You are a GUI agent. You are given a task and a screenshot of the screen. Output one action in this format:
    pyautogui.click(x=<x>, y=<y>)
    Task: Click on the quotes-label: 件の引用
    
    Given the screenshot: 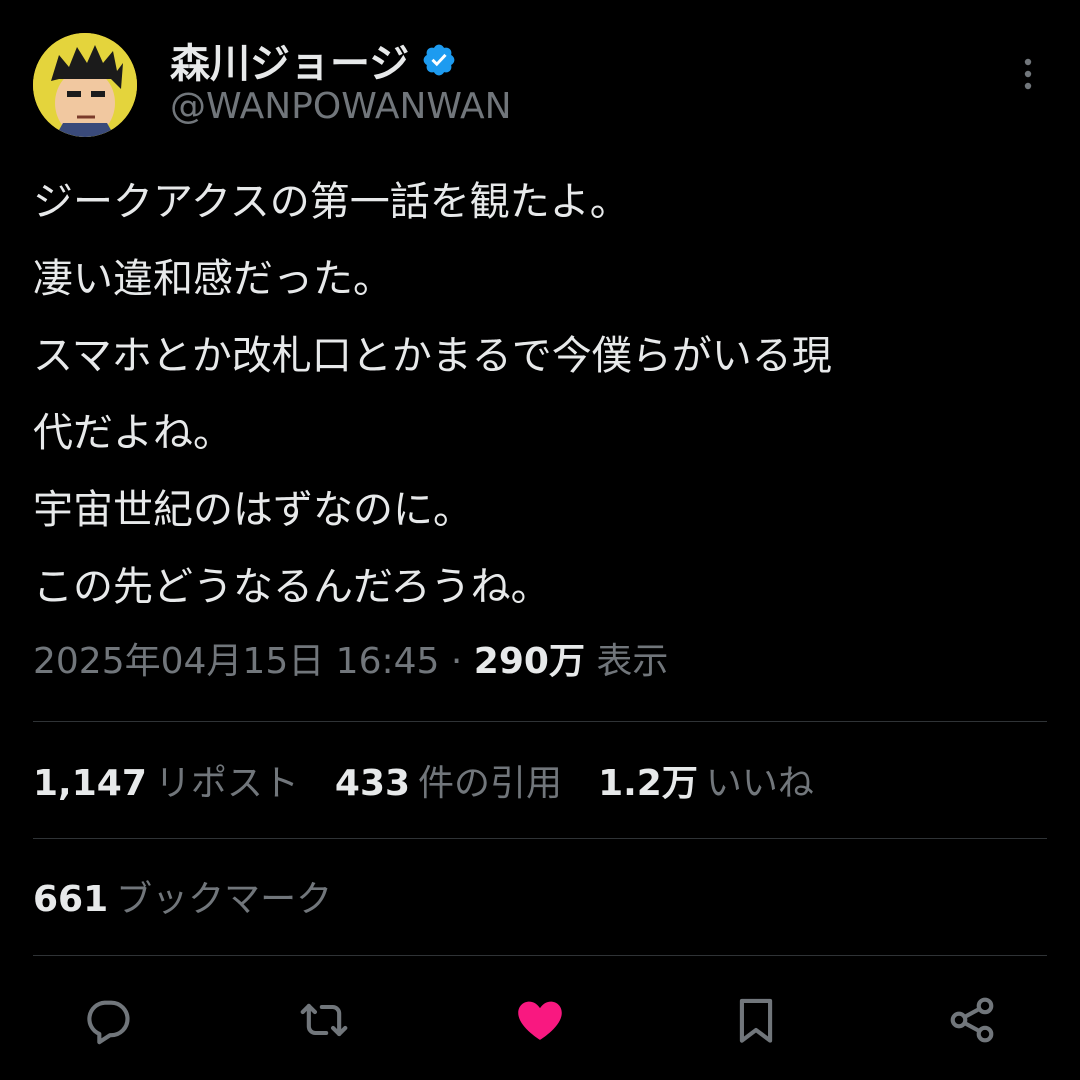 What is the action you would take?
    pyautogui.click(x=490, y=783)
    